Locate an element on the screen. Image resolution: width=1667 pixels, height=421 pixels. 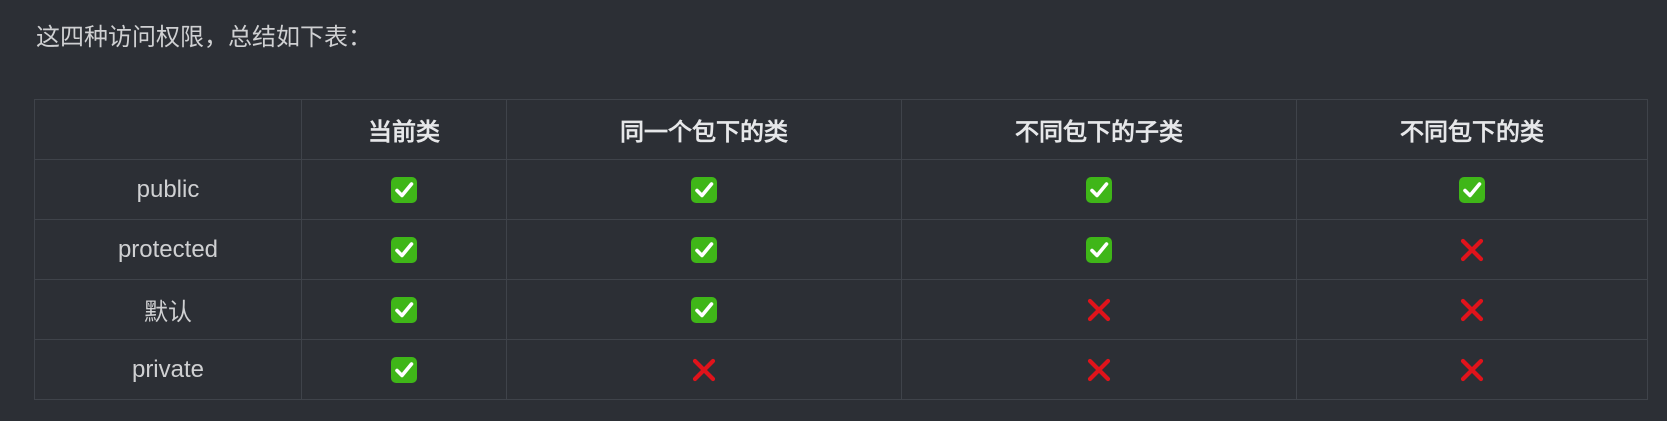
table-row: private is located at coordinates (841, 369).